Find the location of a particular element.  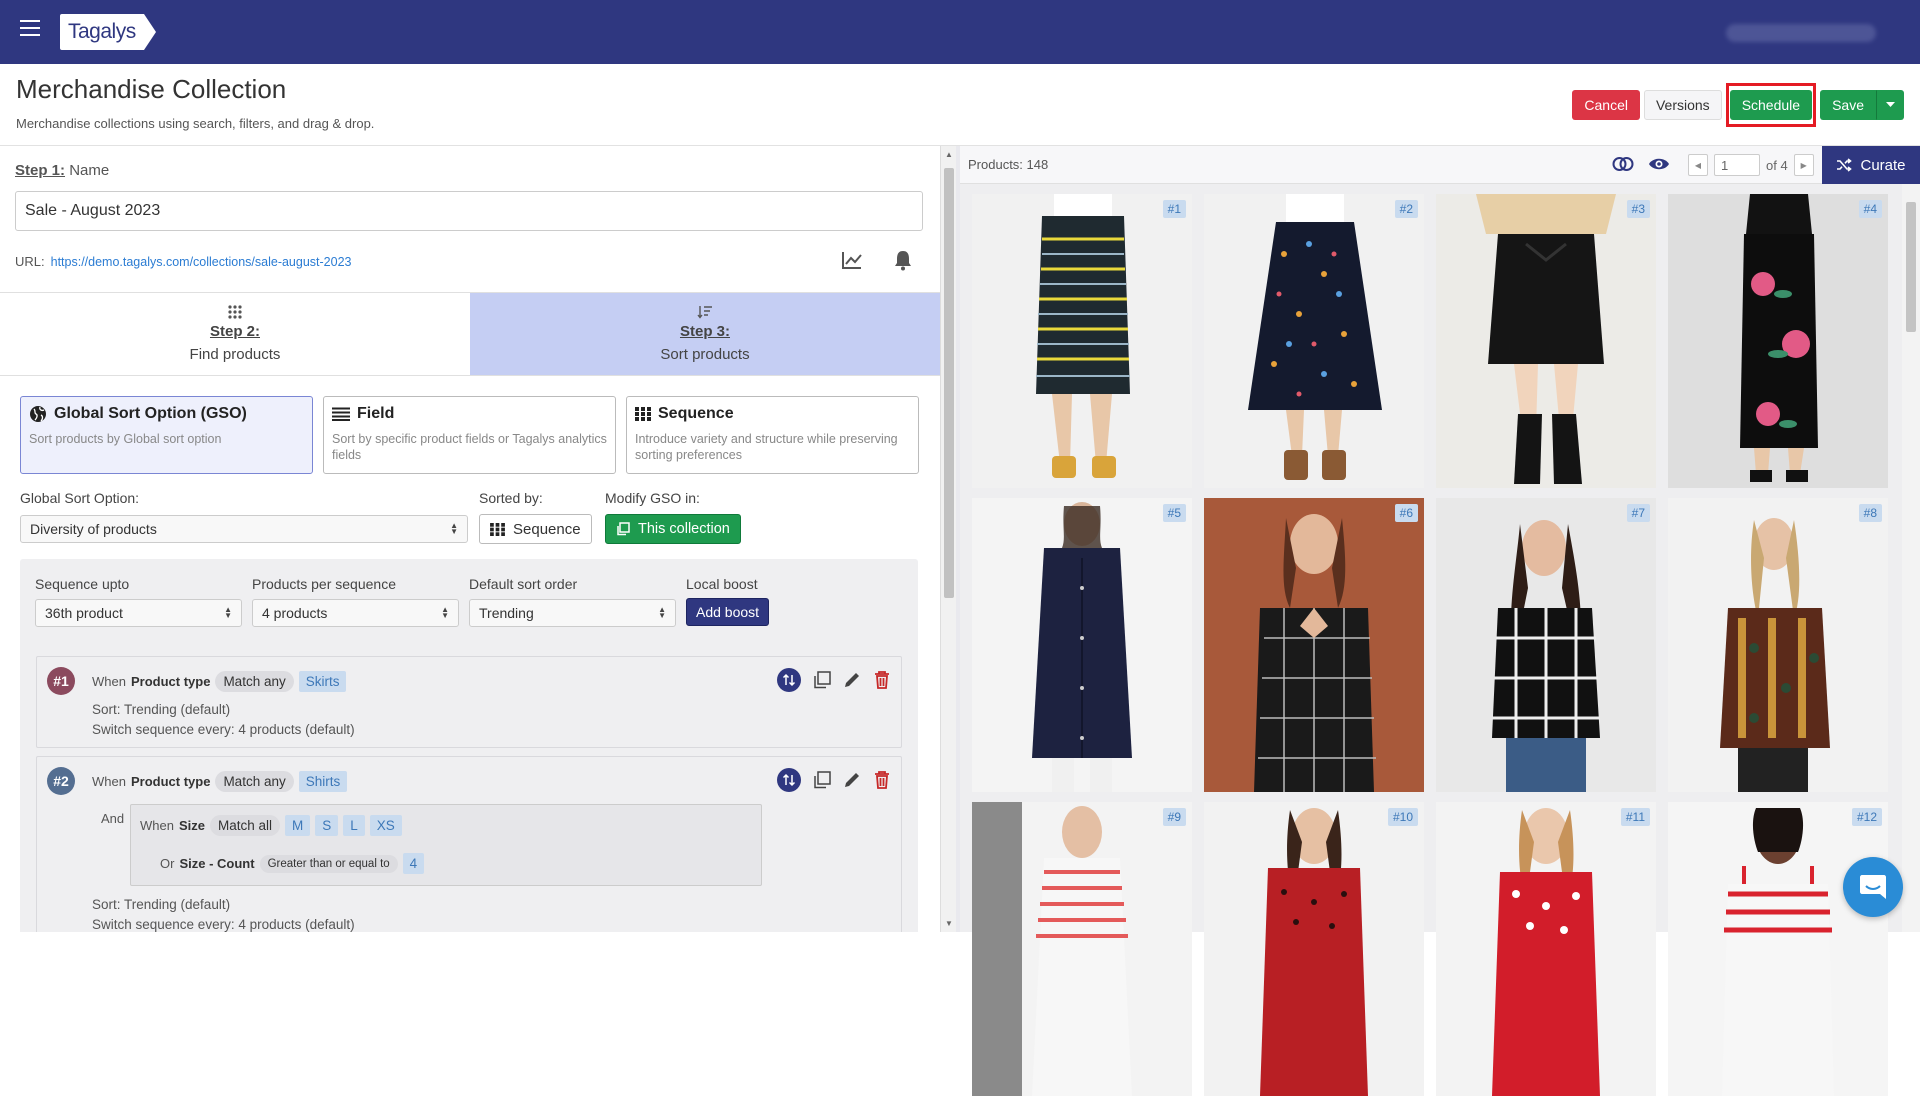

curate-button: Curate is located at coordinates (1871, 165).